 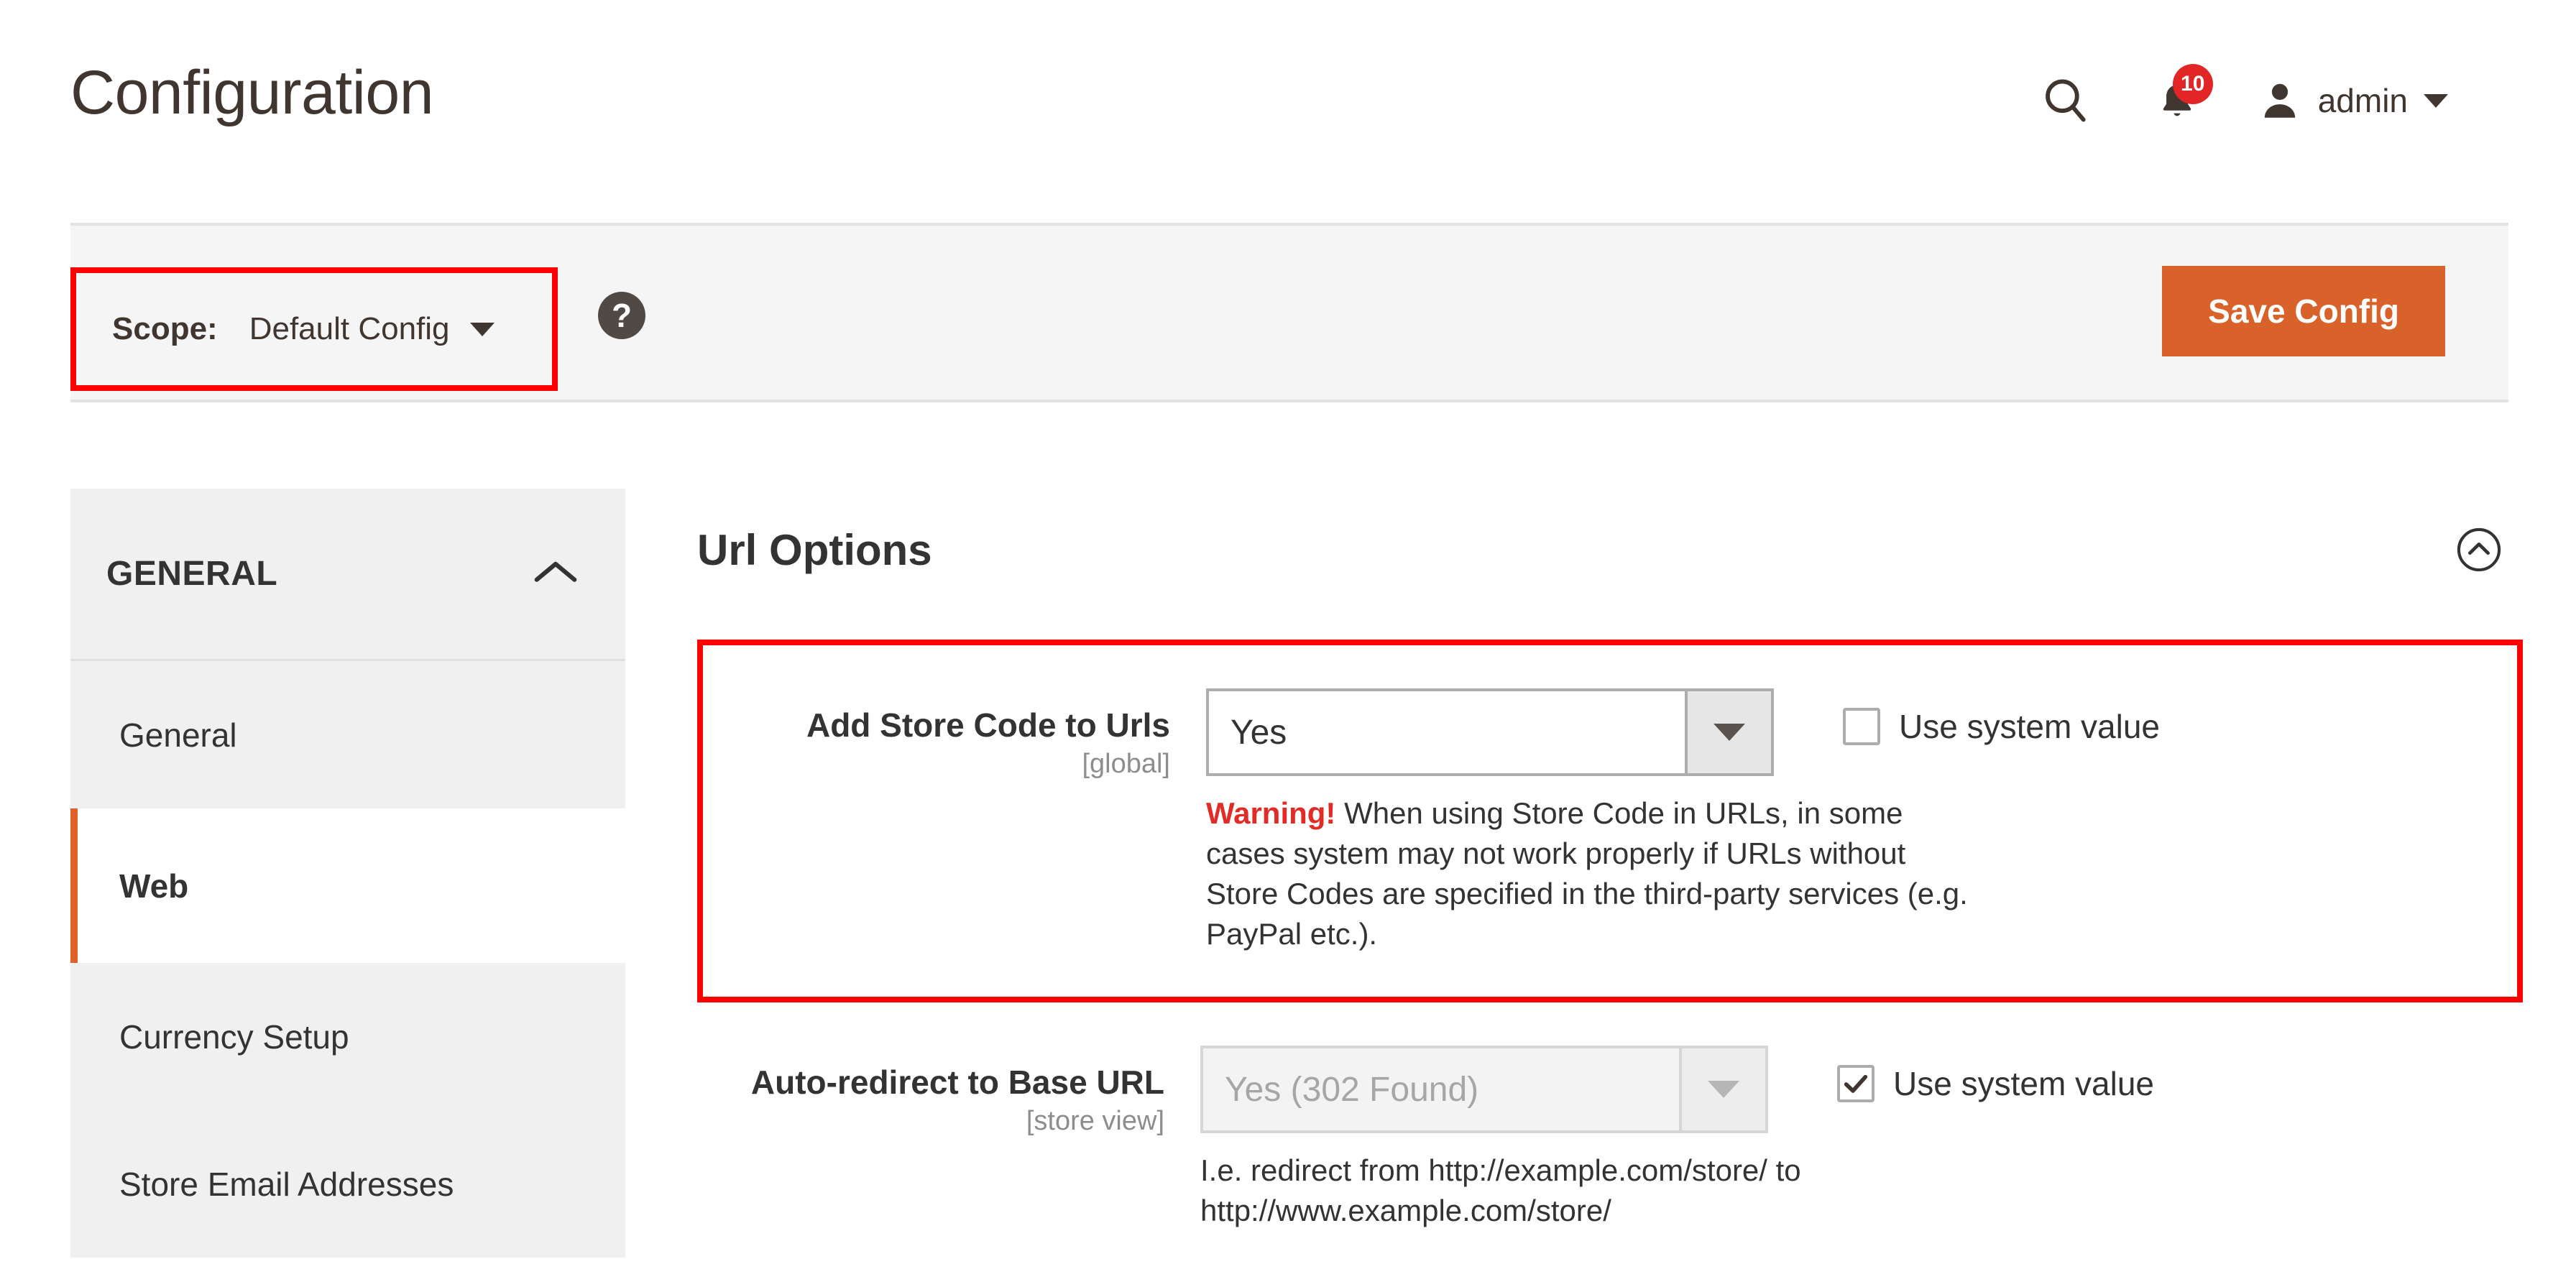 What do you see at coordinates (2362, 100) in the screenshot?
I see `user-name-label: admin` at bounding box center [2362, 100].